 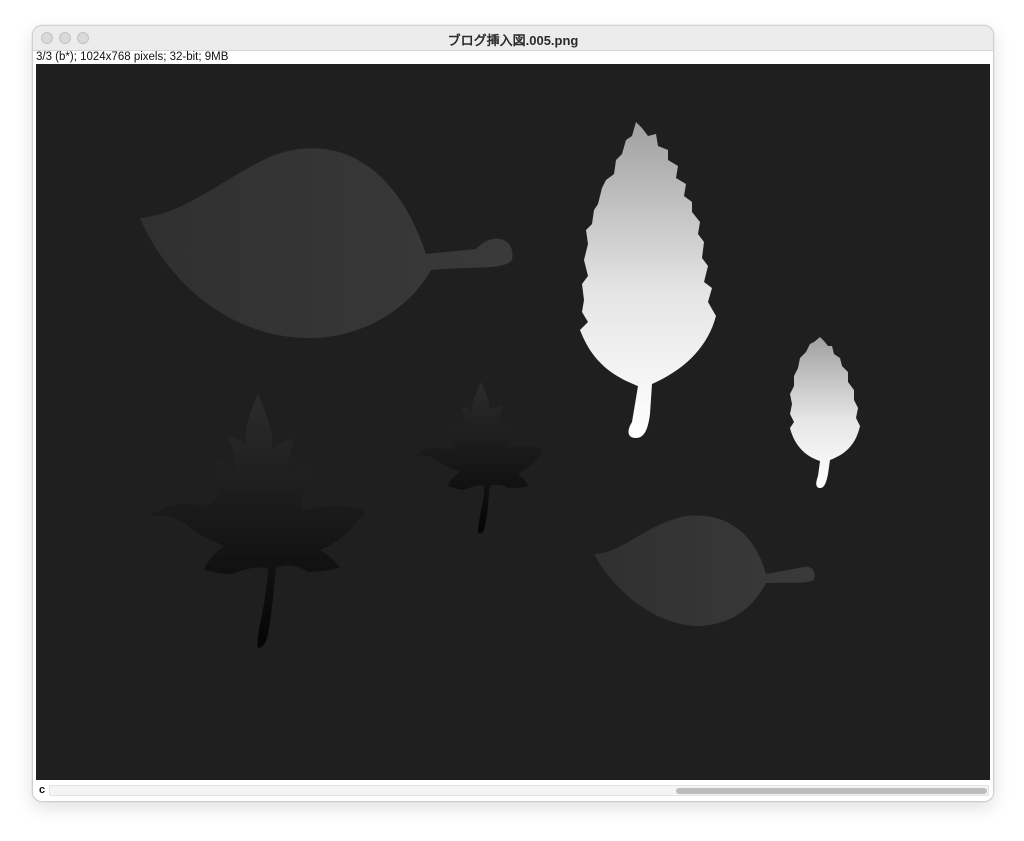 What do you see at coordinates (831, 791) in the screenshot?
I see `channel-slider-thumb` at bounding box center [831, 791].